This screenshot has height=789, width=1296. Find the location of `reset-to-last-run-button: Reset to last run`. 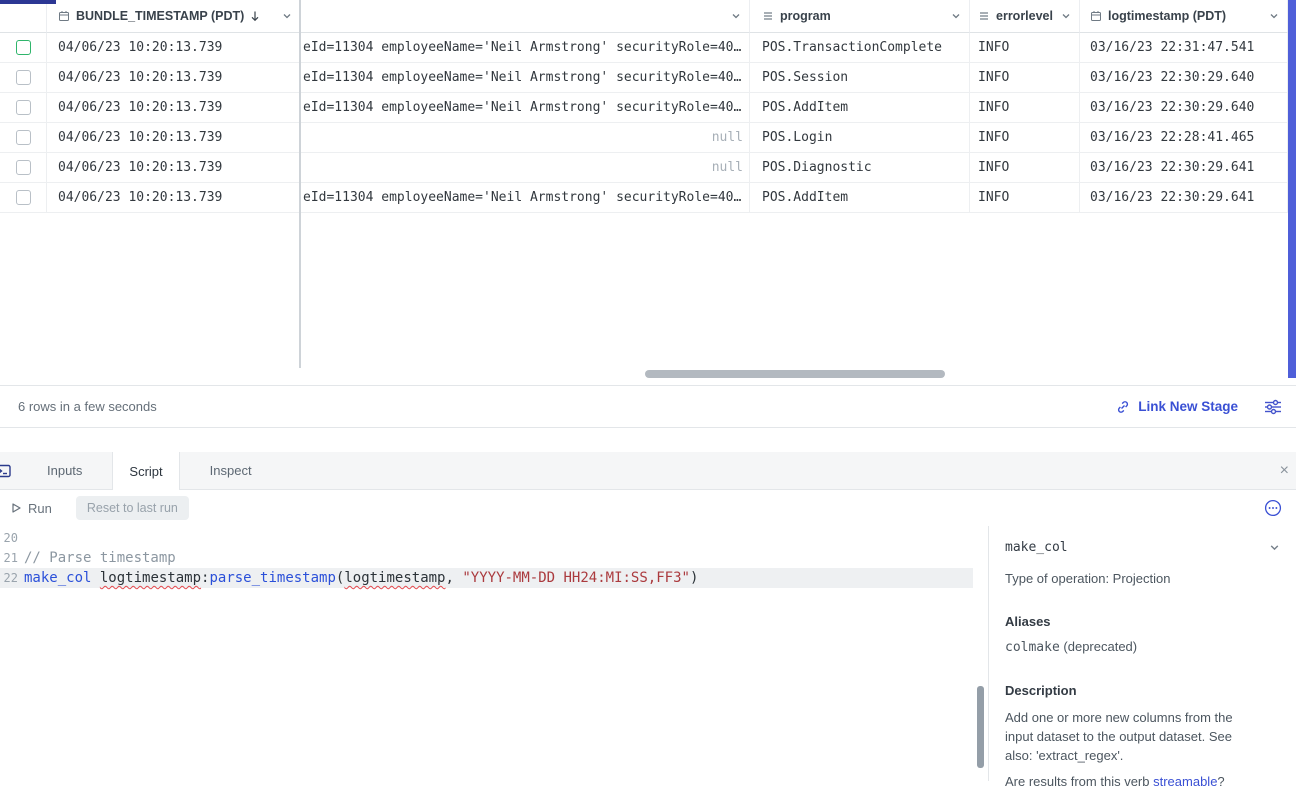

reset-to-last-run-button: Reset to last run is located at coordinates (132, 508).